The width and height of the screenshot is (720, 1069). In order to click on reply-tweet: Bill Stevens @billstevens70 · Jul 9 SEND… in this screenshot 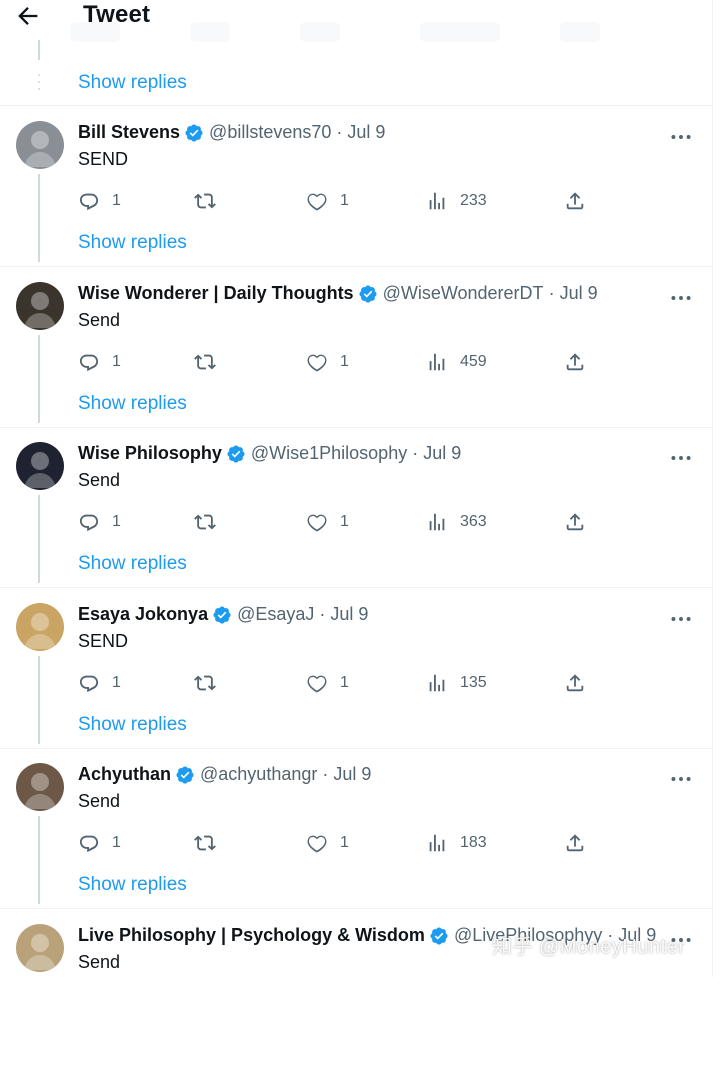, I will do `click(356, 186)`.